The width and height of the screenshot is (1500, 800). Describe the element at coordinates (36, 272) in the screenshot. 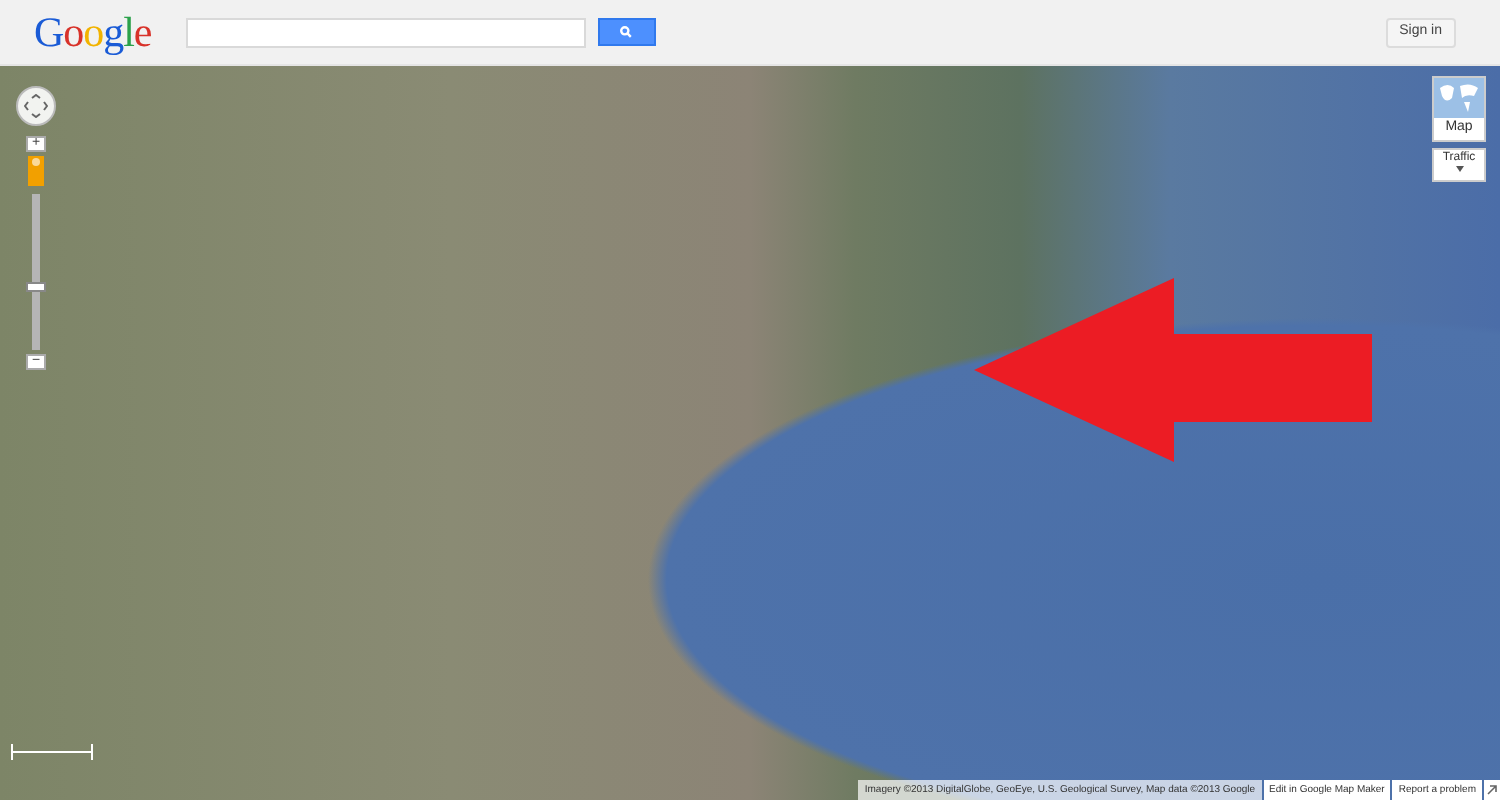

I see `zoom-slider-track` at that location.